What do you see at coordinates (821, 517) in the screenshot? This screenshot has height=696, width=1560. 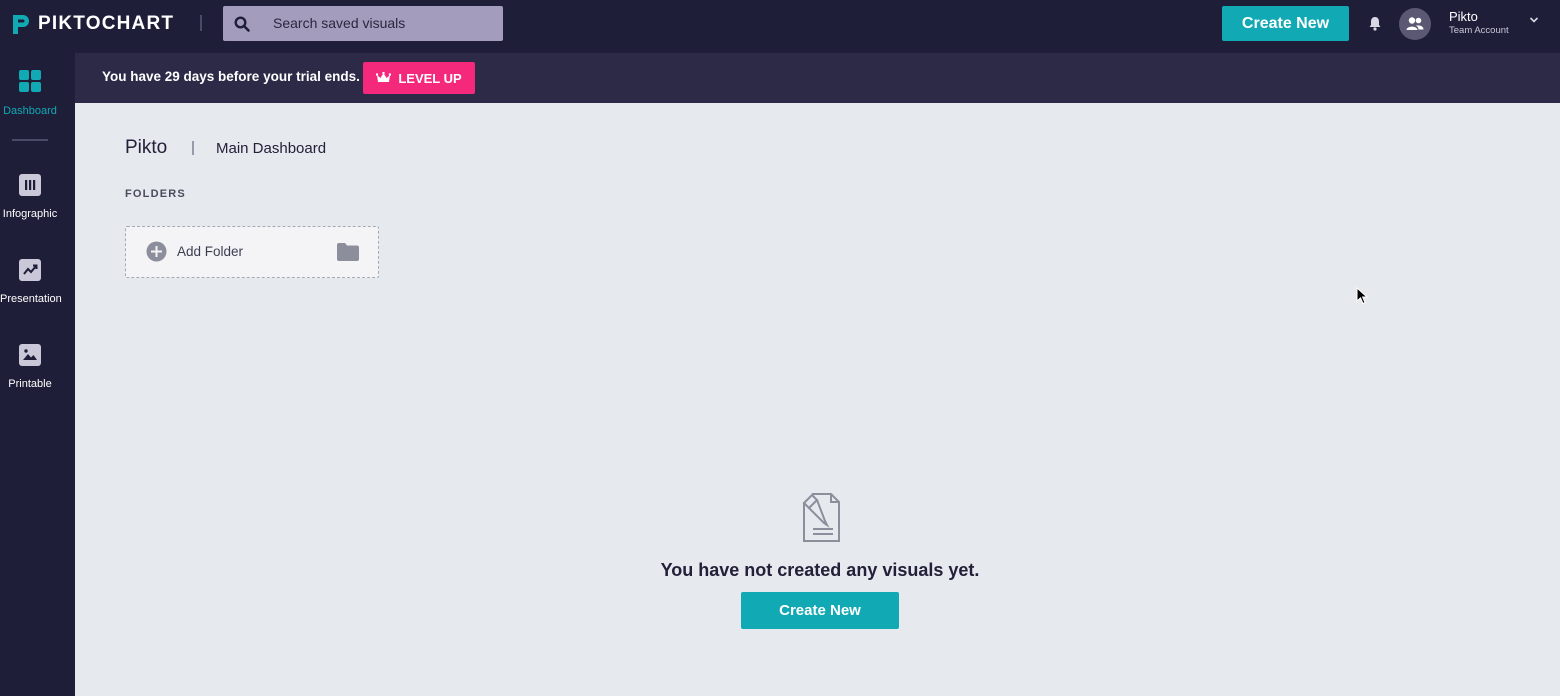 I see `document-icon` at bounding box center [821, 517].